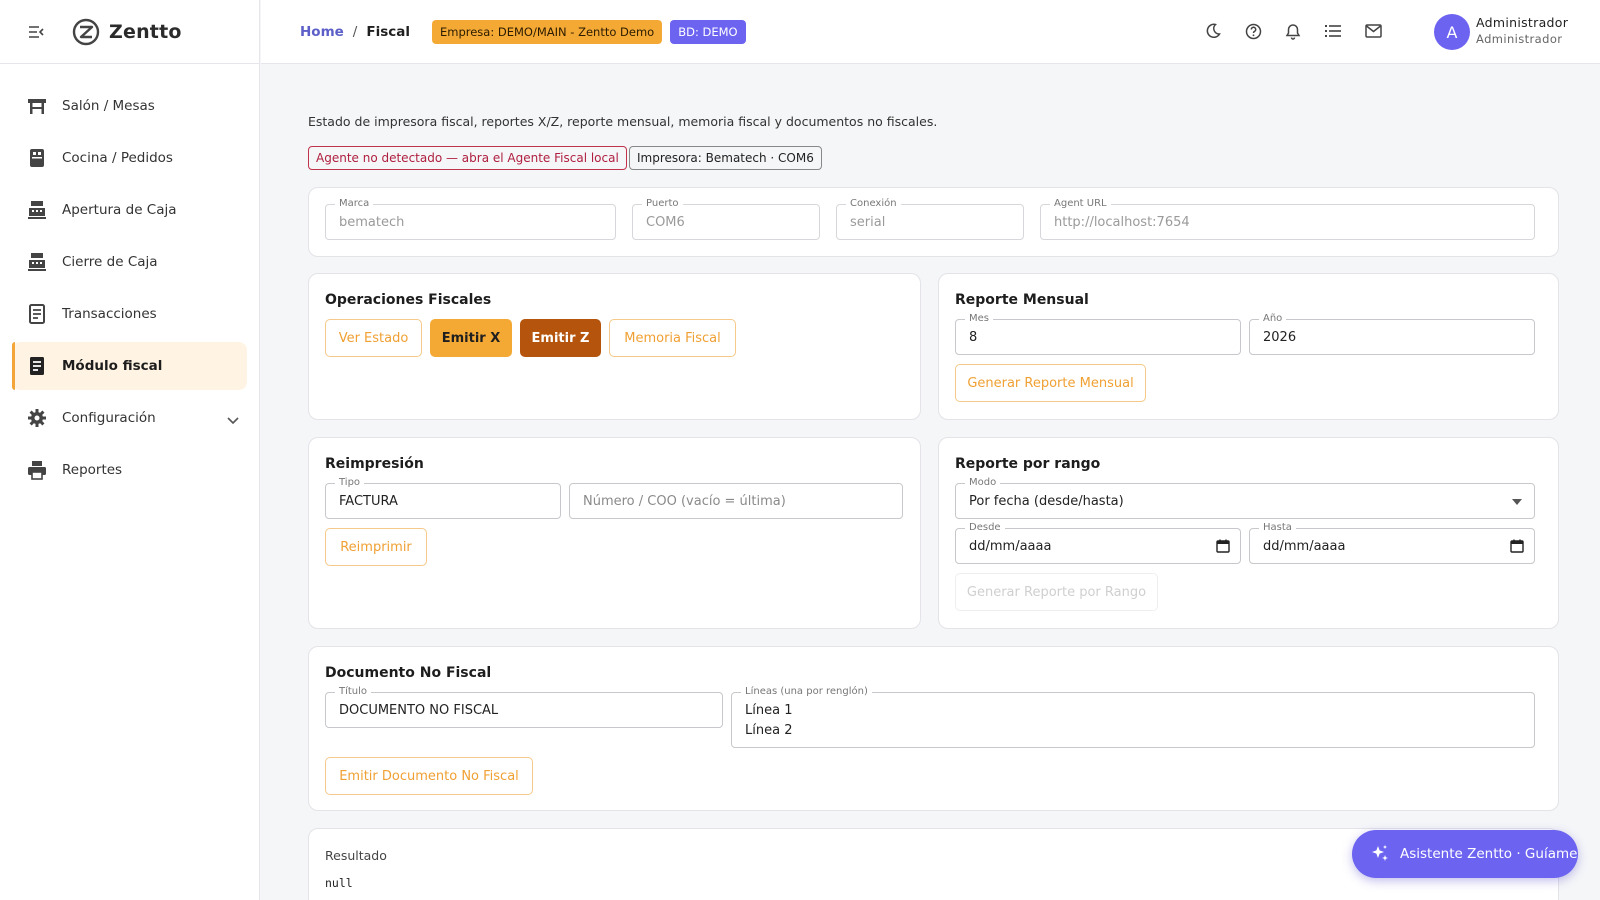  Describe the element at coordinates (1280, 337) in the screenshot. I see `anio-value: 2026` at that location.